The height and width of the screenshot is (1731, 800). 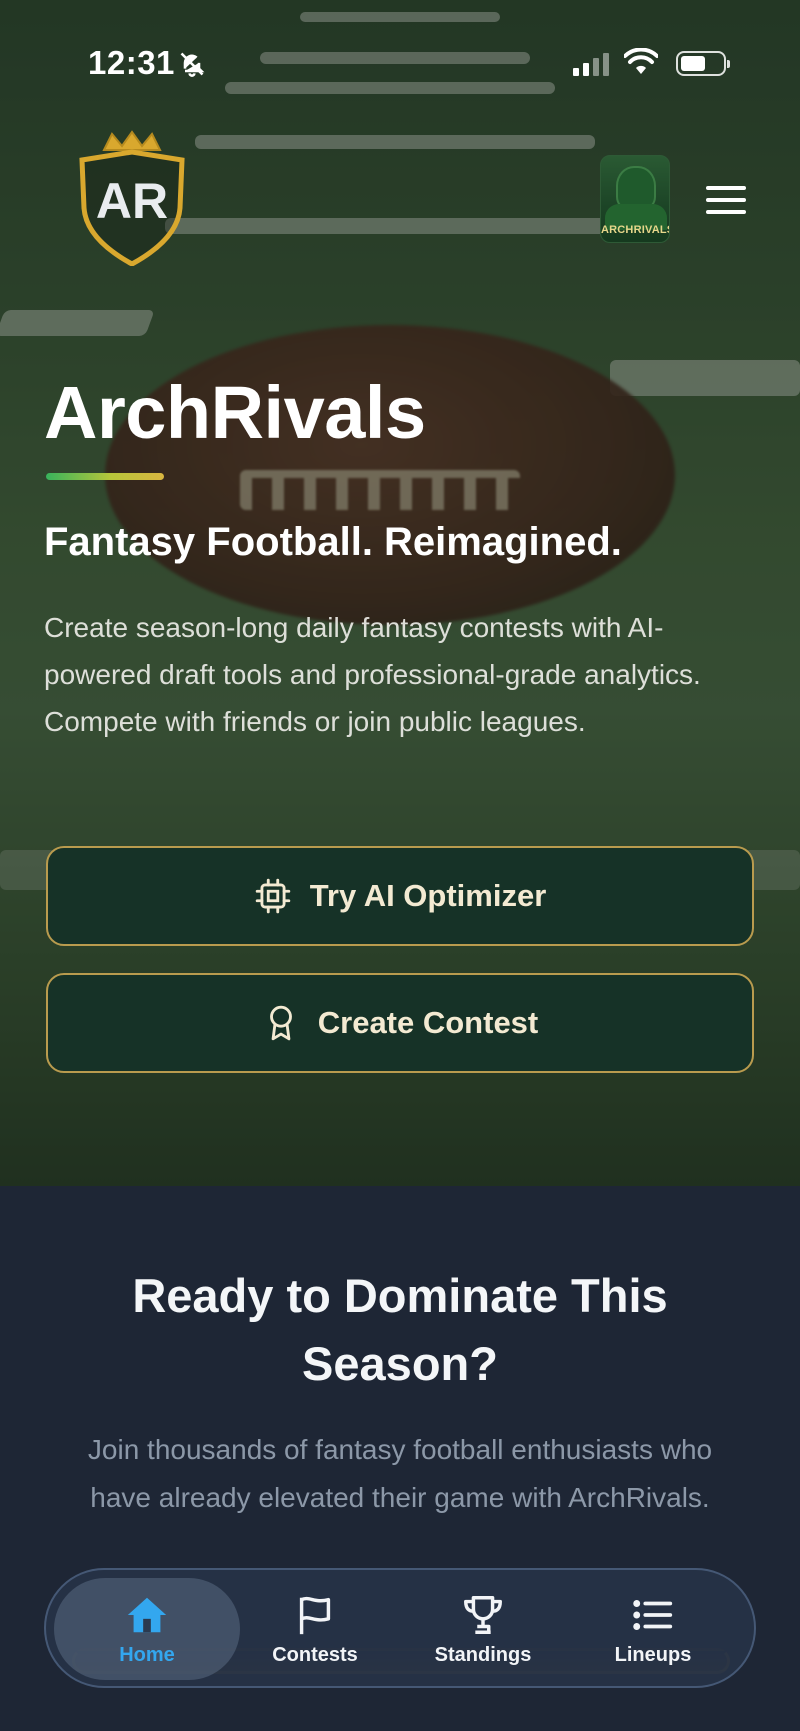 I want to click on tab-contests: Contests, so click(x=315, y=1629).